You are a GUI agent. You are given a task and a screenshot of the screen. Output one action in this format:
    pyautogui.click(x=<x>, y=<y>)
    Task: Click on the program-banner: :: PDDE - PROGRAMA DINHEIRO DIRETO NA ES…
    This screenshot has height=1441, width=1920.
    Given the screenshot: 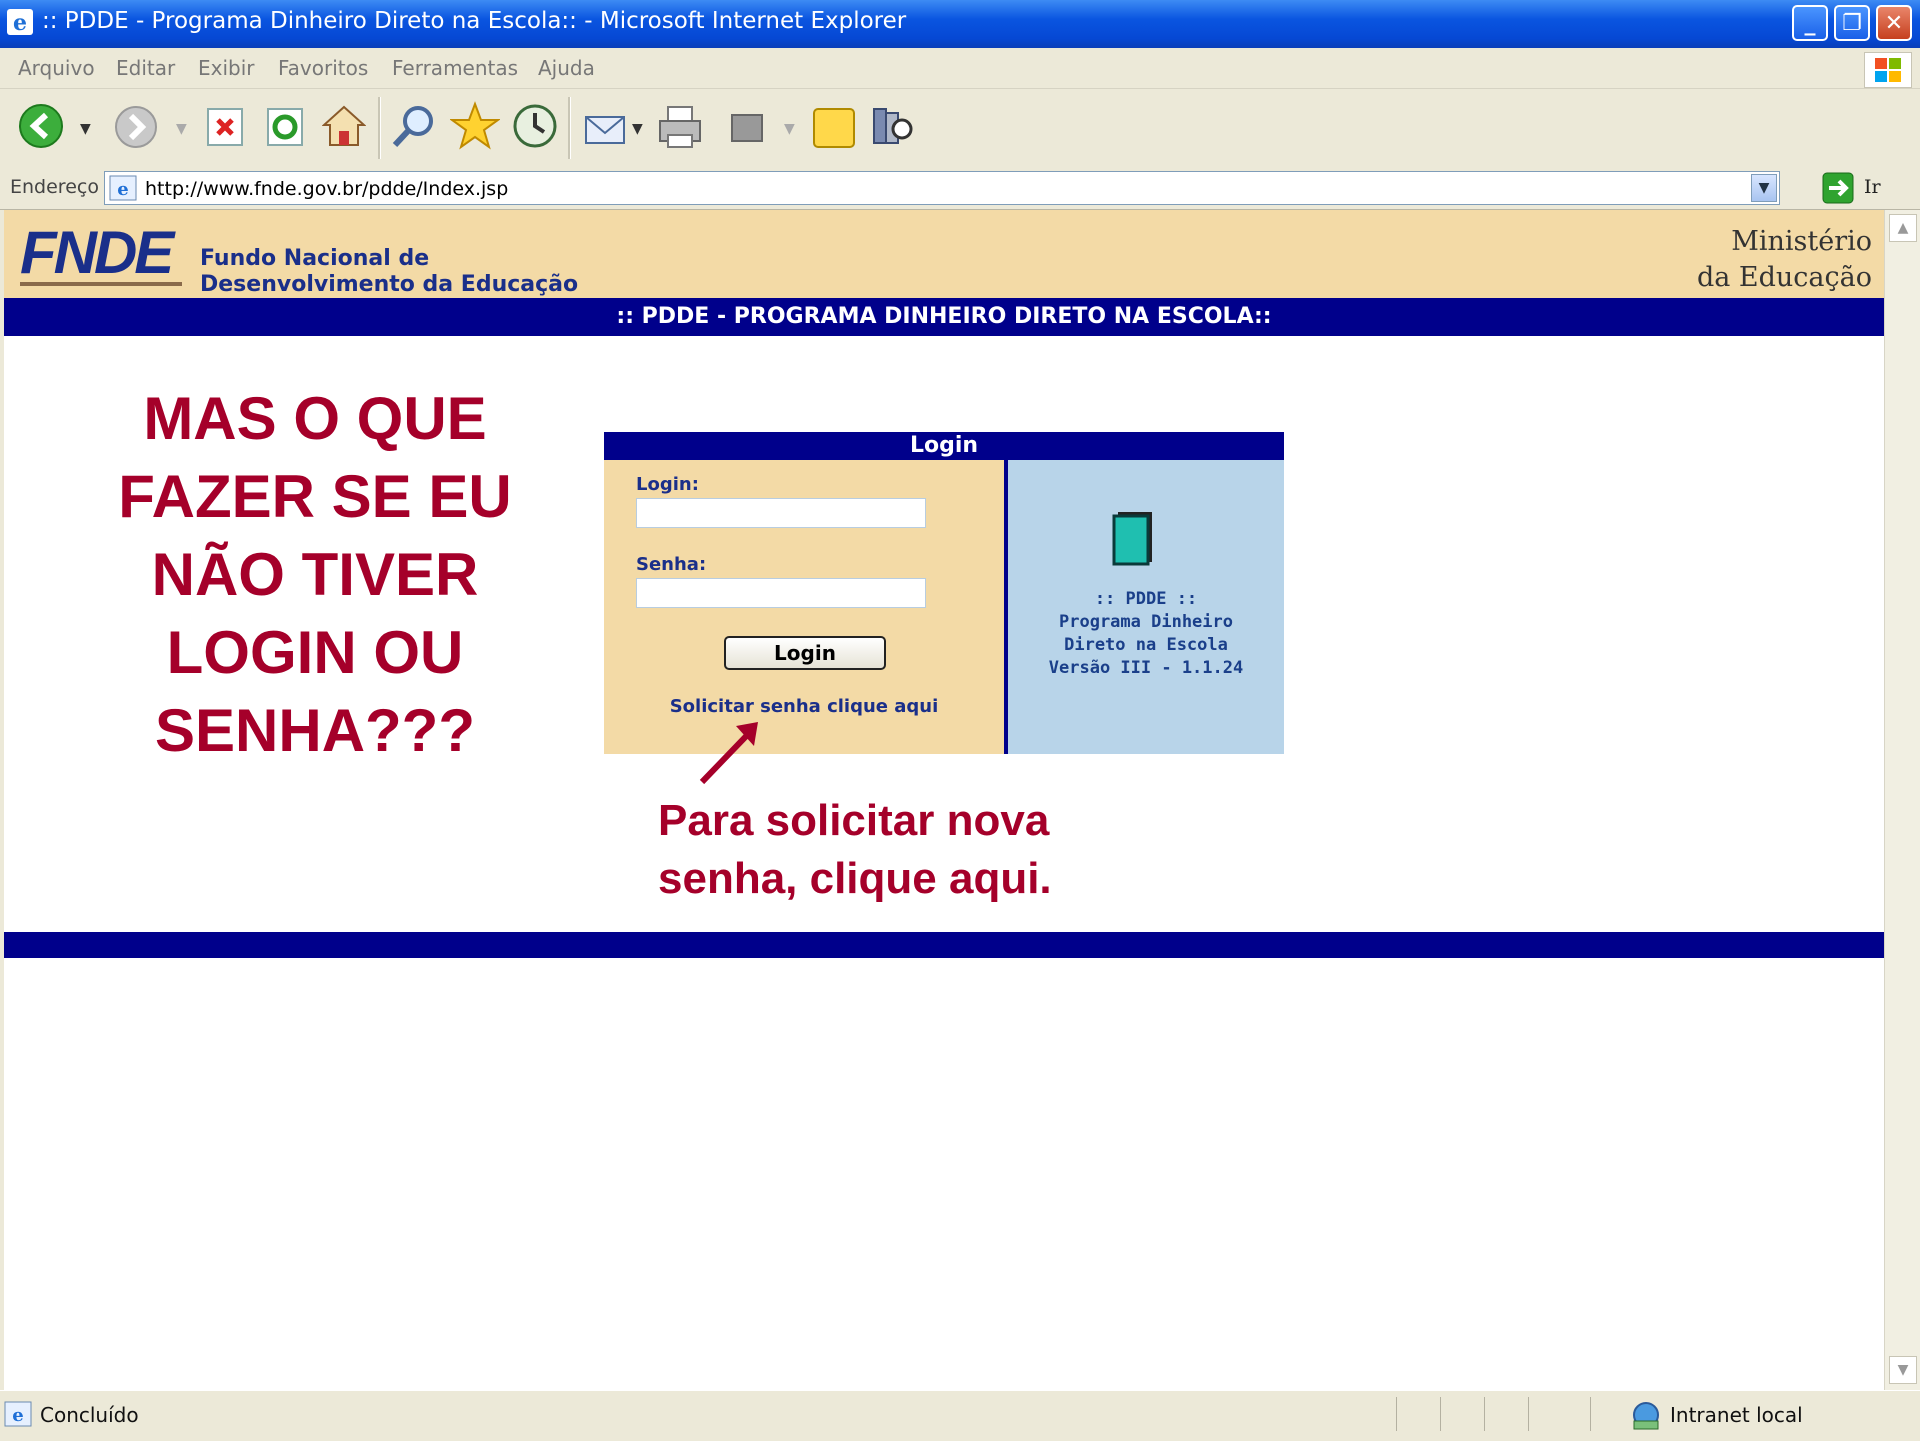 What is the action you would take?
    pyautogui.click(x=944, y=317)
    